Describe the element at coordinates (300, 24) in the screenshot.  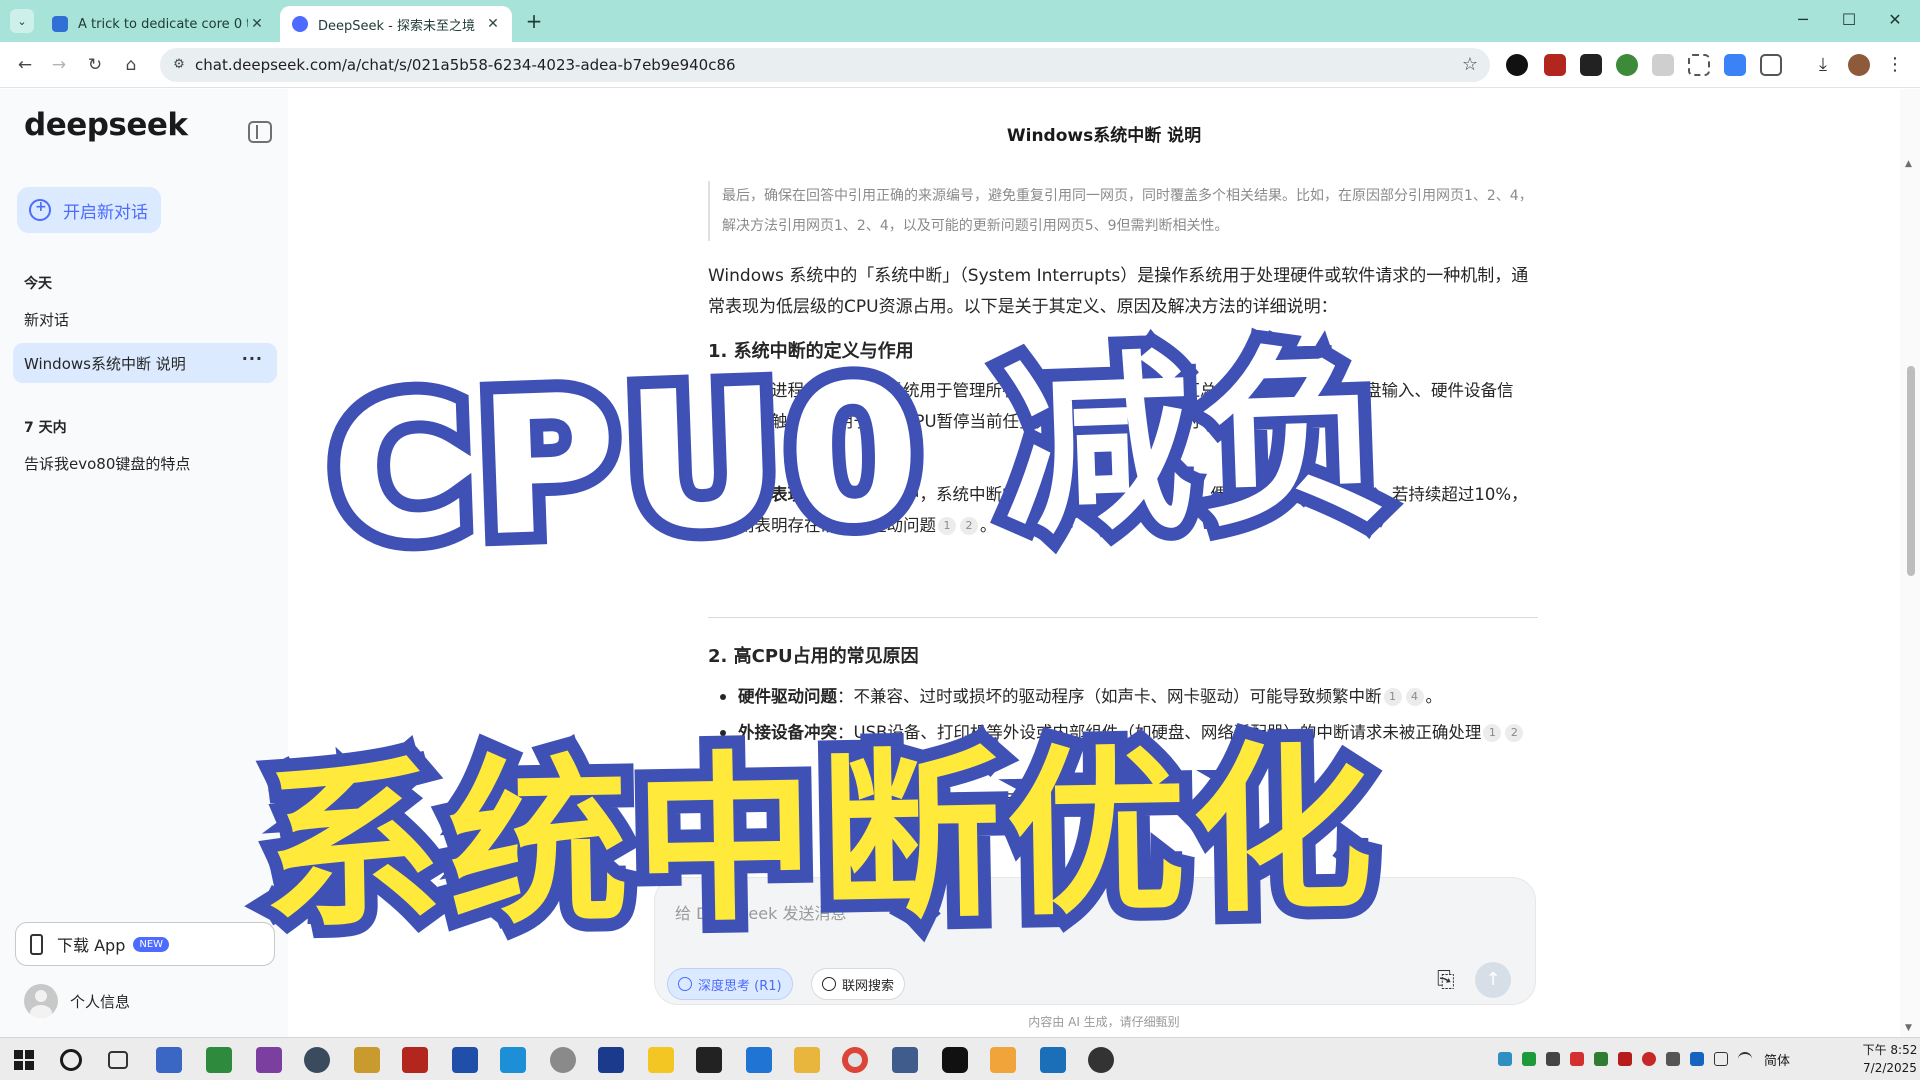
I see `deepseek-favicon-icon` at that location.